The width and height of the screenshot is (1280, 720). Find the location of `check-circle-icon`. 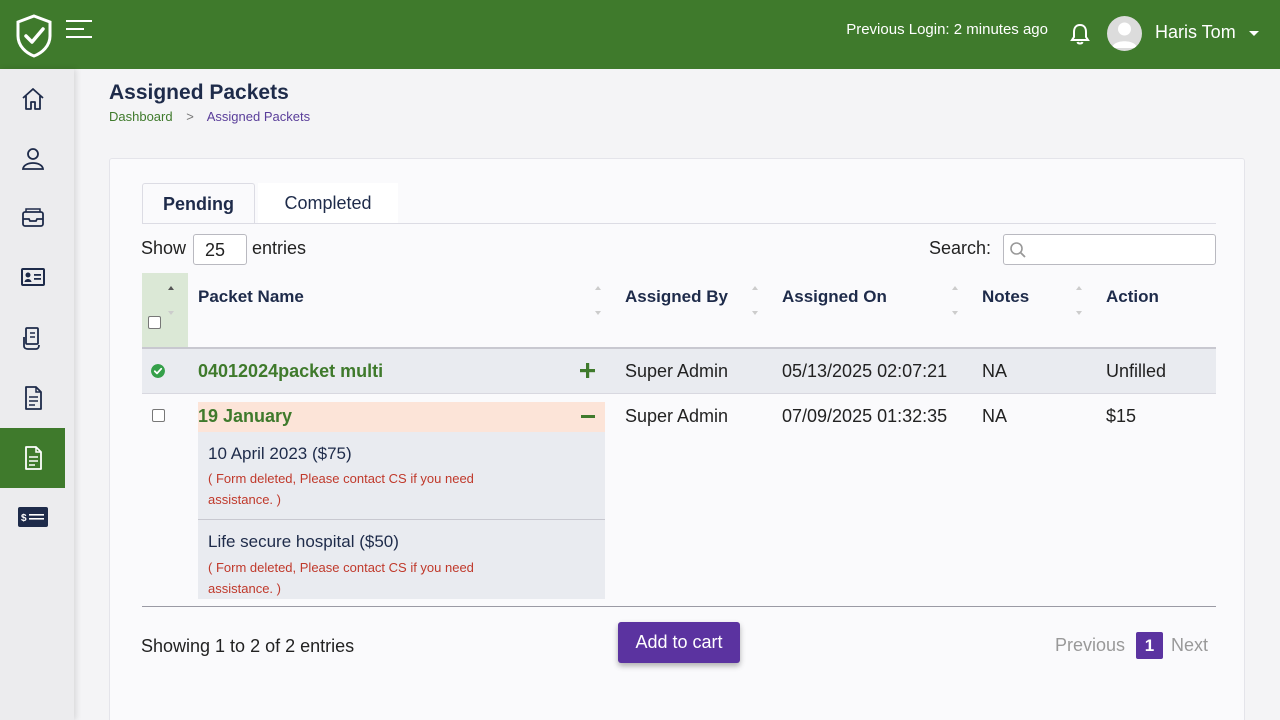

check-circle-icon is located at coordinates (158, 371).